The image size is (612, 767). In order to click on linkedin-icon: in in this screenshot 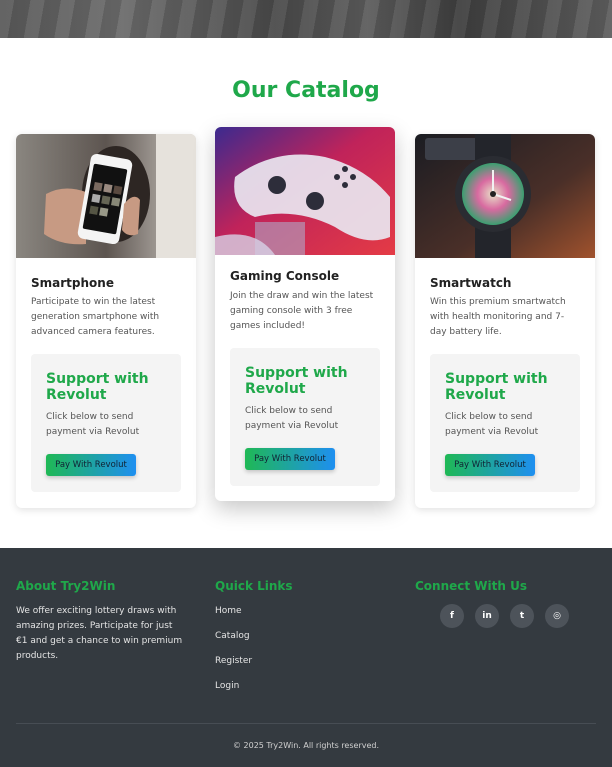, I will do `click(487, 616)`.